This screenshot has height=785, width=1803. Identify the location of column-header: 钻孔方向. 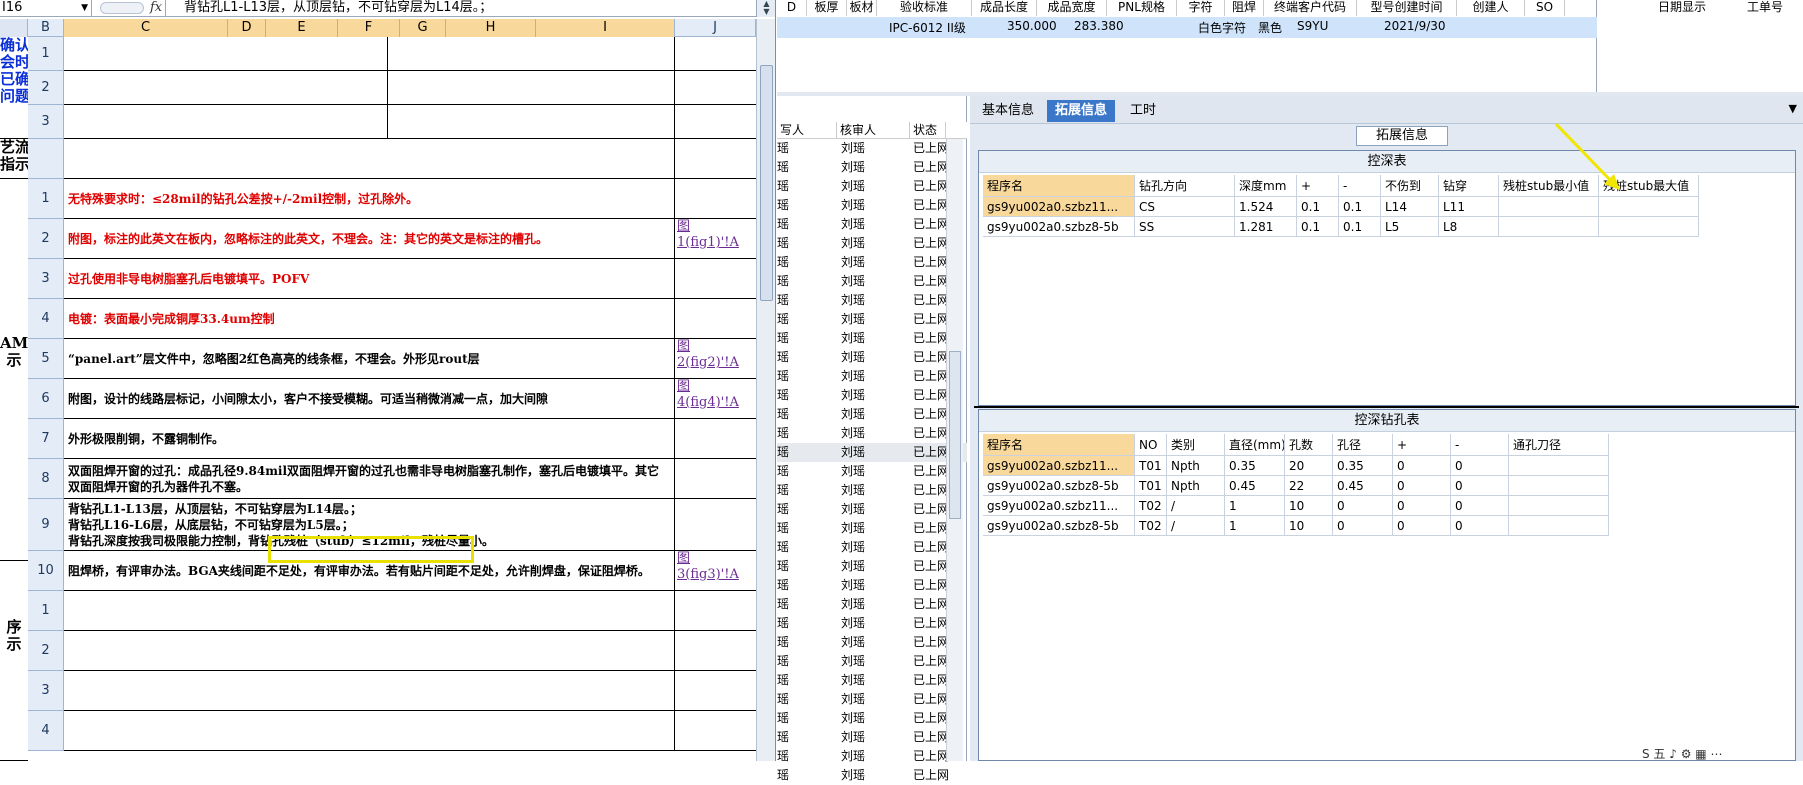
(1185, 186).